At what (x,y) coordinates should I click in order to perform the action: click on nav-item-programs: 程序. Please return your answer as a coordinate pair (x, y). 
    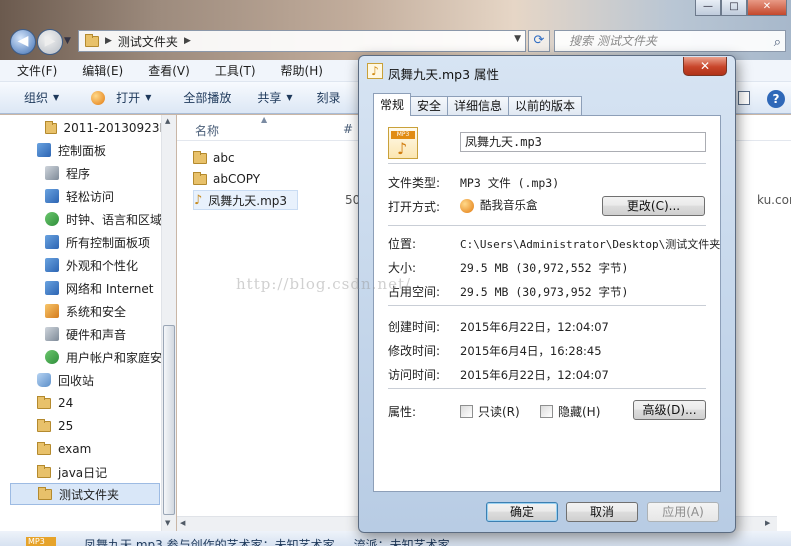
    Looking at the image, I should click on (104, 173).